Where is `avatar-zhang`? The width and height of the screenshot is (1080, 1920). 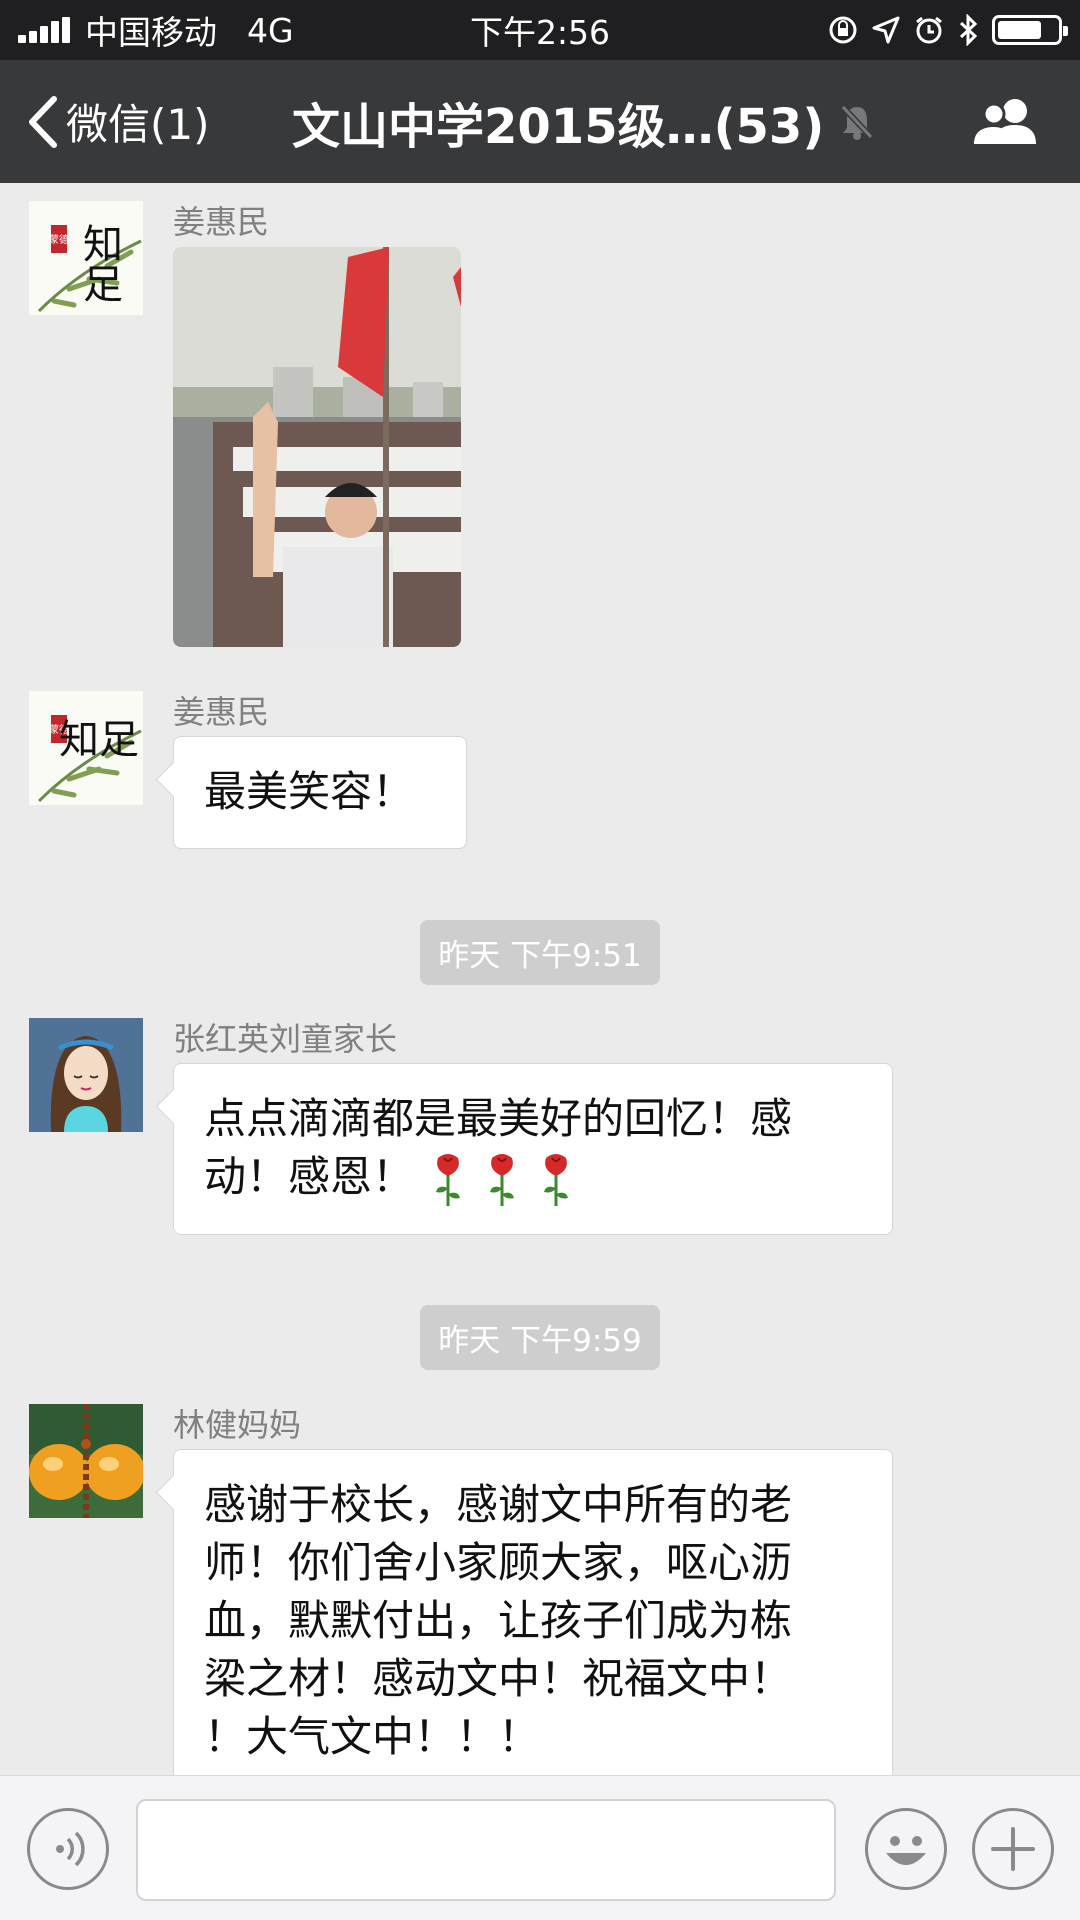 avatar-zhang is located at coordinates (86, 1075).